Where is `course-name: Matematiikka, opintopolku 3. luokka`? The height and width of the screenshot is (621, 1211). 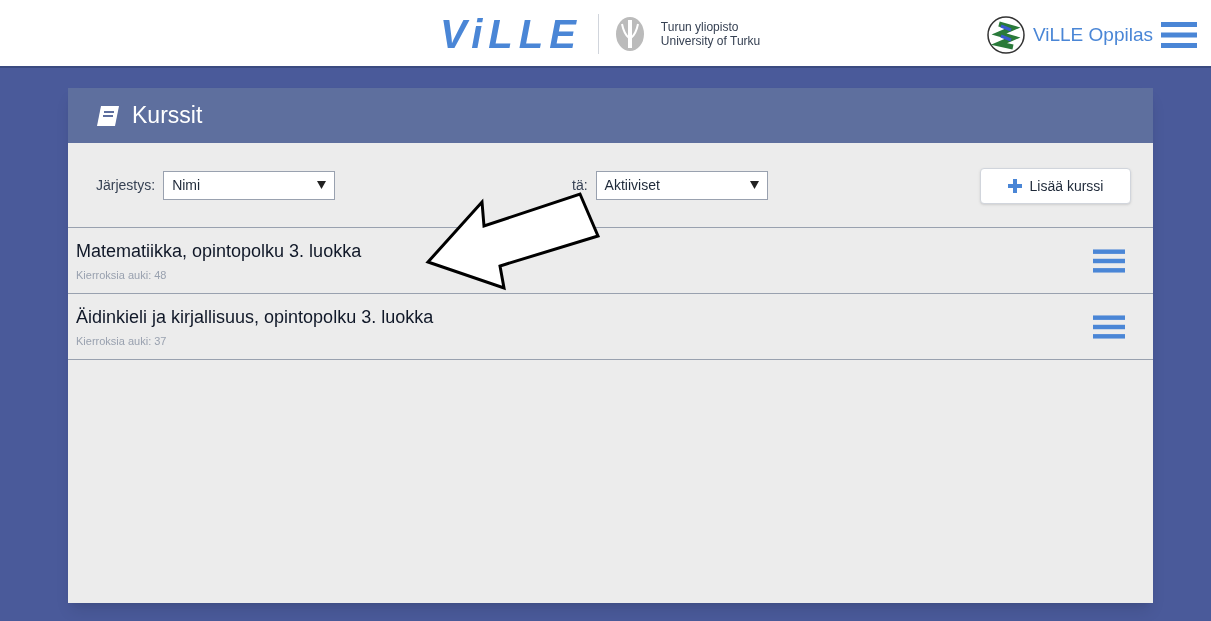 course-name: Matematiikka, opintopolku 3. luokka is located at coordinates (219, 251).